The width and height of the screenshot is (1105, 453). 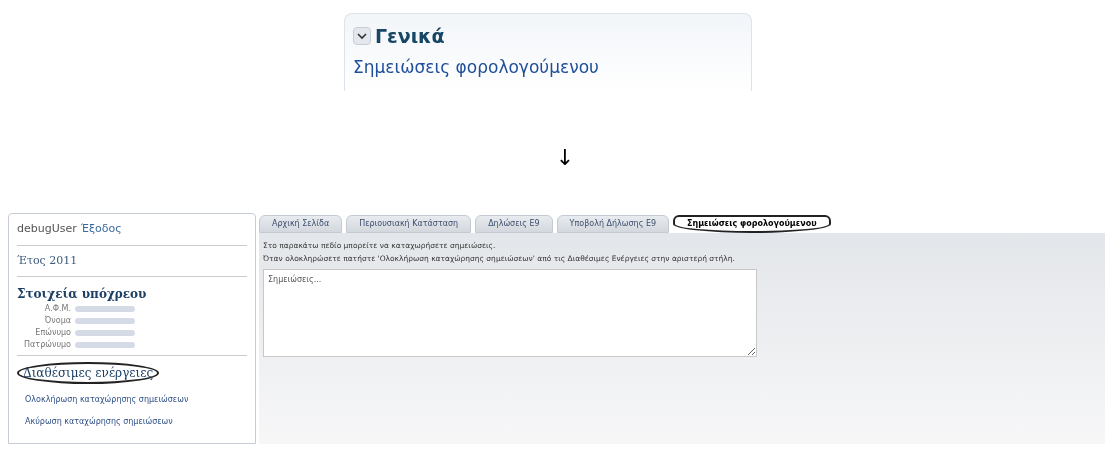 I want to click on logout-link: Έξοδος, so click(x=101, y=229).